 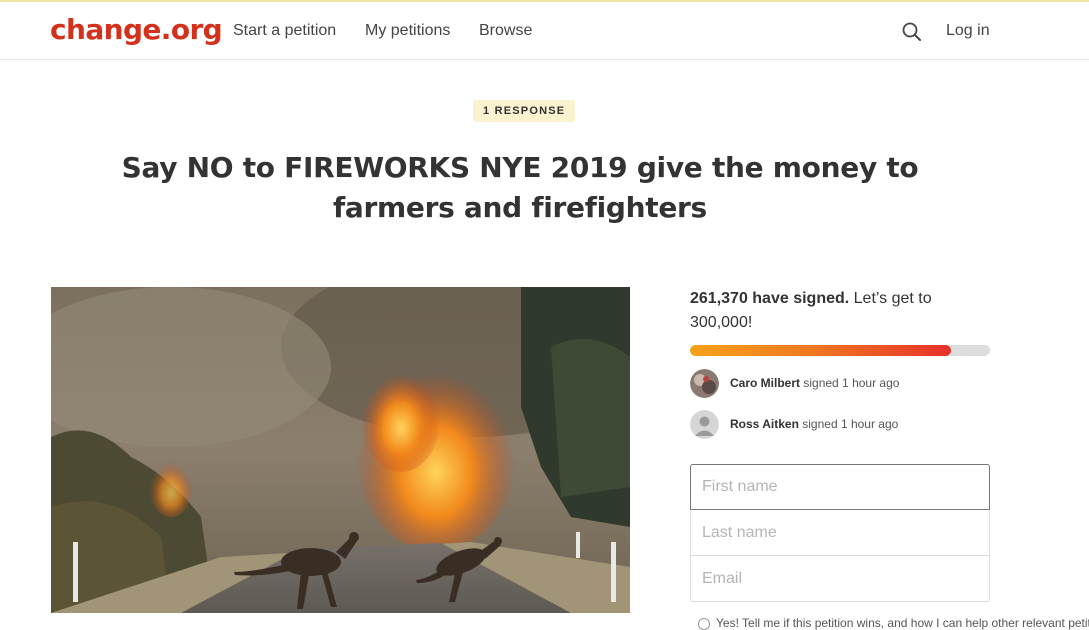 What do you see at coordinates (704, 424) in the screenshot?
I see `default-avatar-icon` at bounding box center [704, 424].